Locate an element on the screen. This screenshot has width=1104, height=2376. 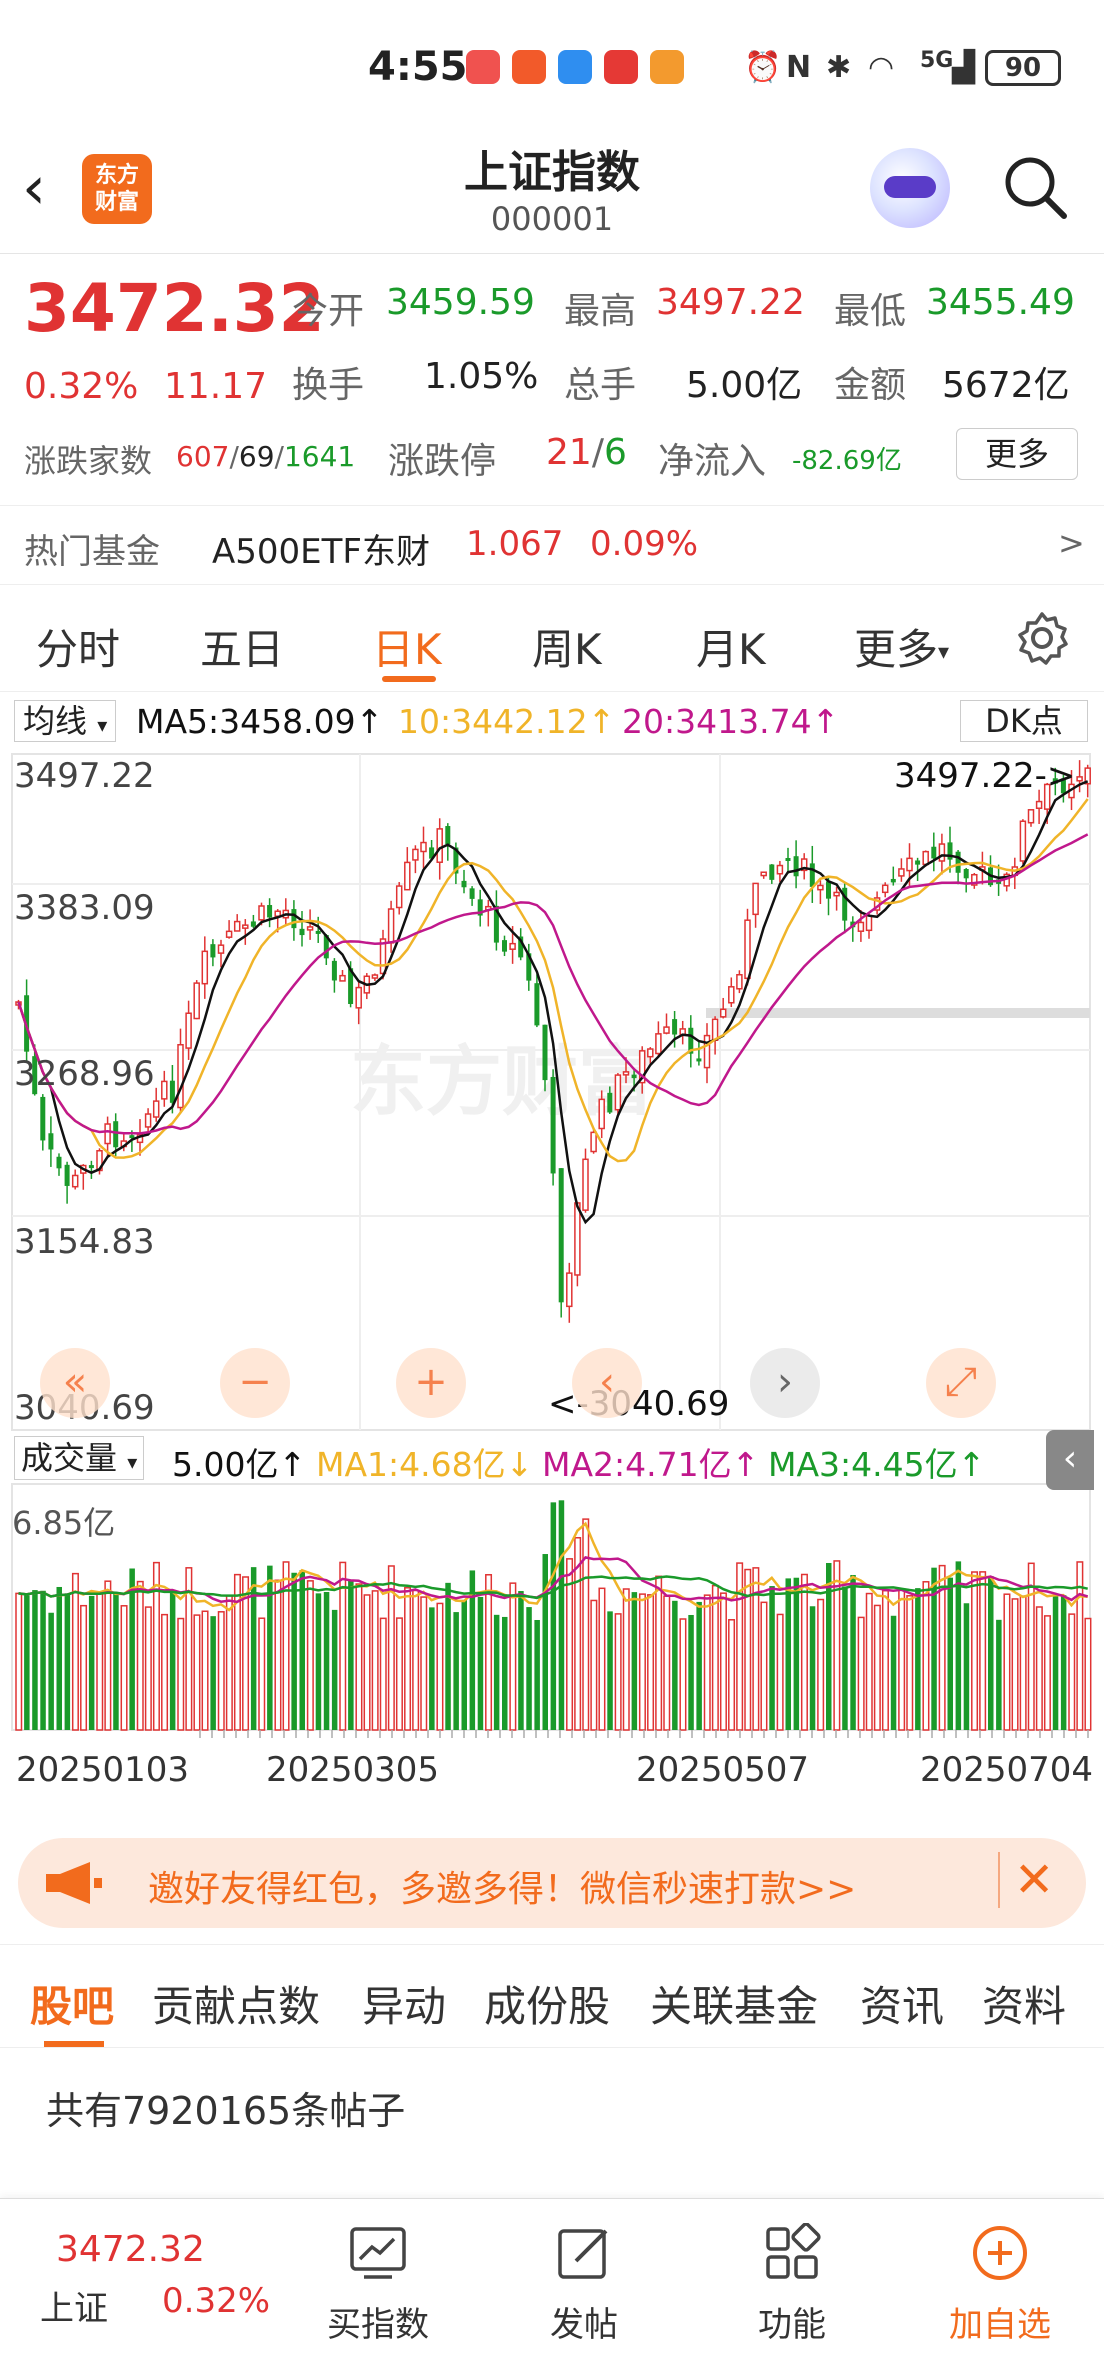
invite-banner: 邀好友得红包，多邀多得！微信秒速打款>> ✕ is located at coordinates (552, 1883).